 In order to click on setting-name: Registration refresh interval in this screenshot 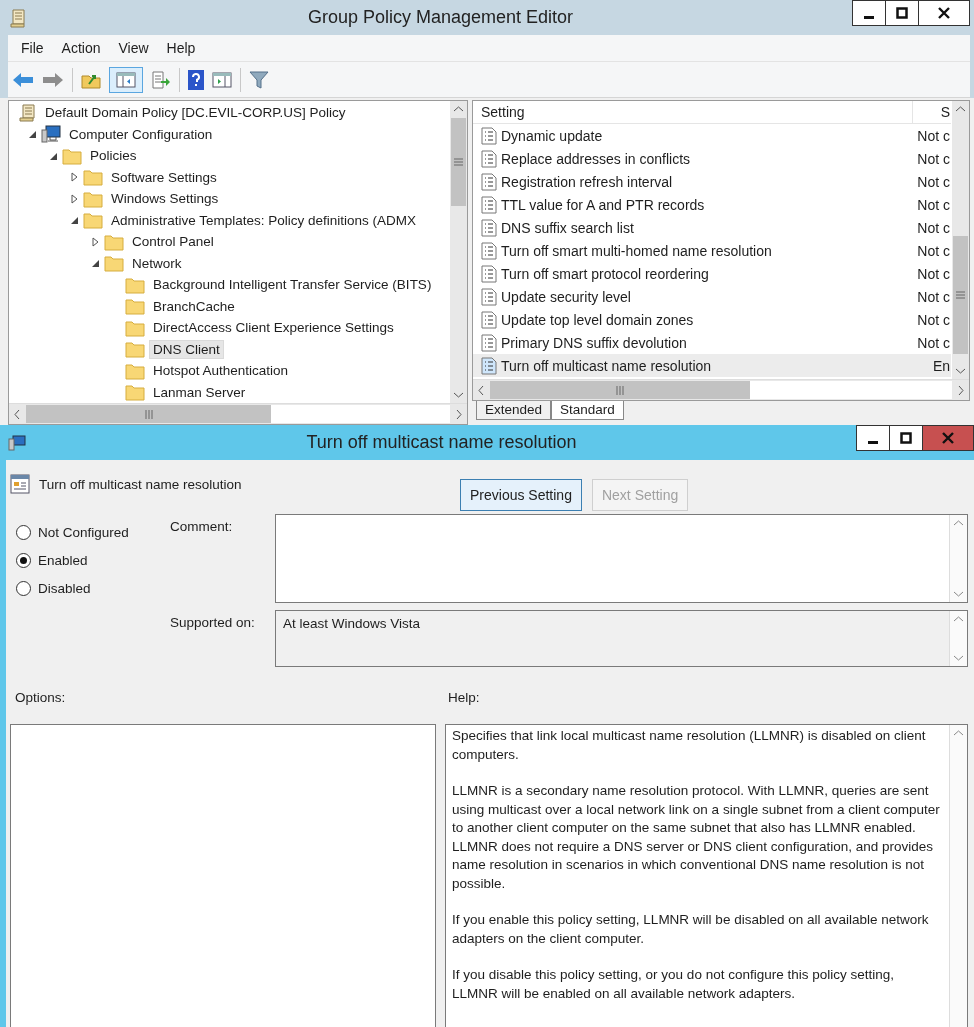, I will do `click(587, 181)`.